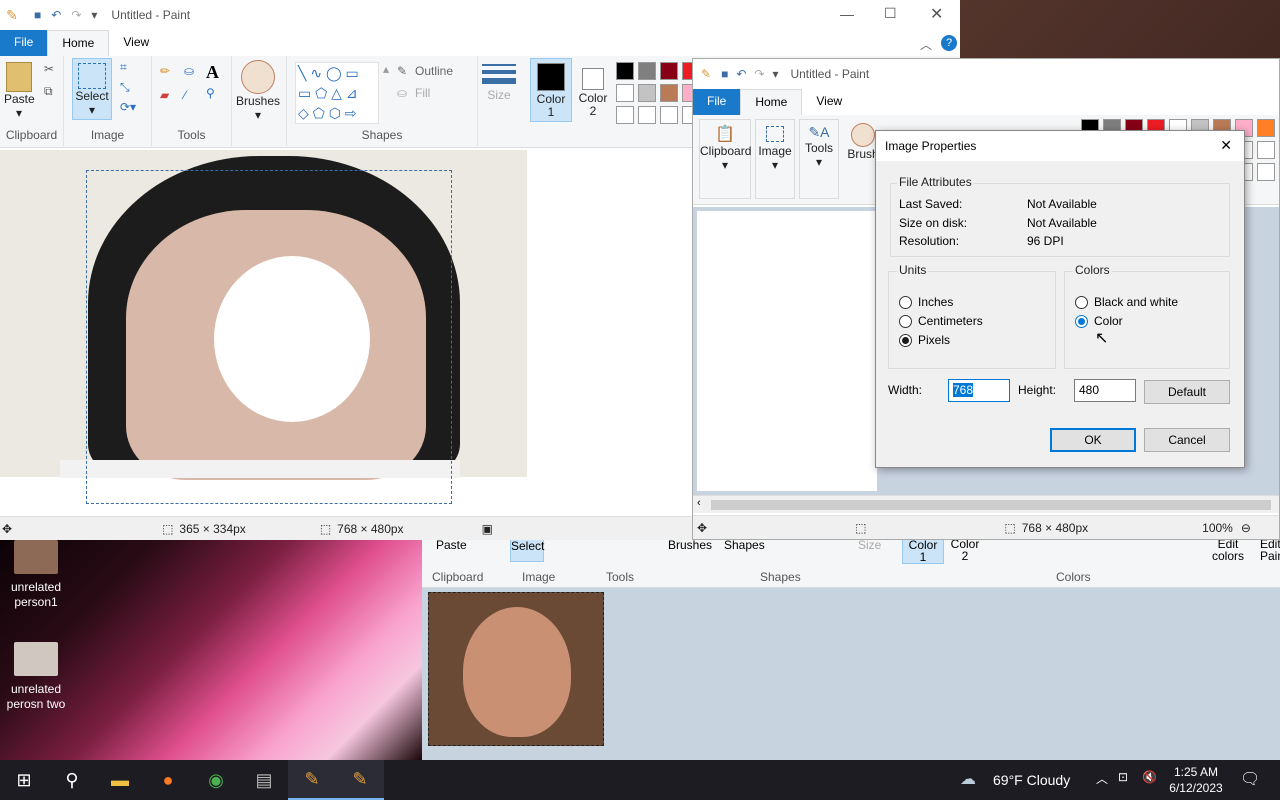 This screenshot has width=1280, height=800. Describe the element at coordinates (125, 87) in the screenshot. I see `resize-icon: ⤡` at that location.